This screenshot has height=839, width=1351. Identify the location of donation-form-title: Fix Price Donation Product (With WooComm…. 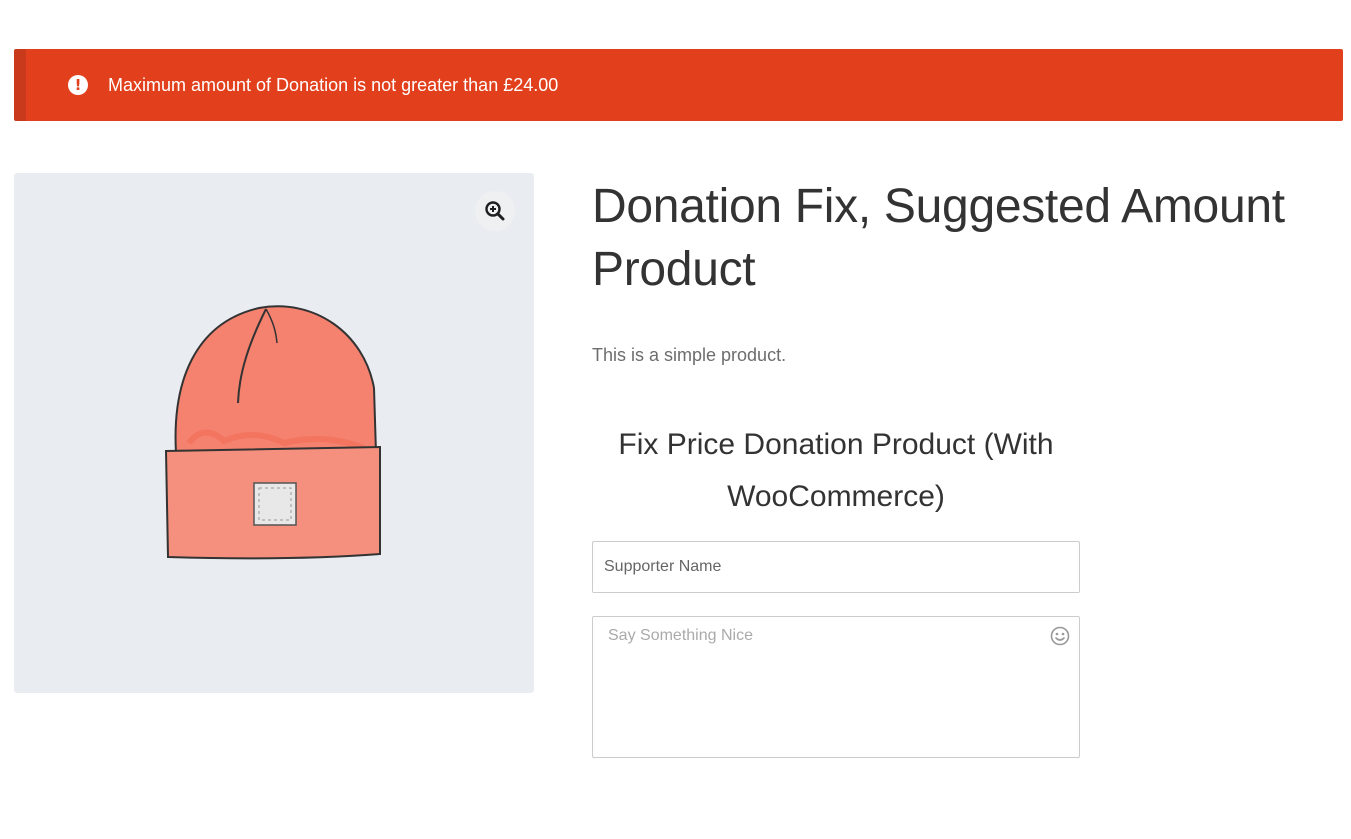
(836, 470).